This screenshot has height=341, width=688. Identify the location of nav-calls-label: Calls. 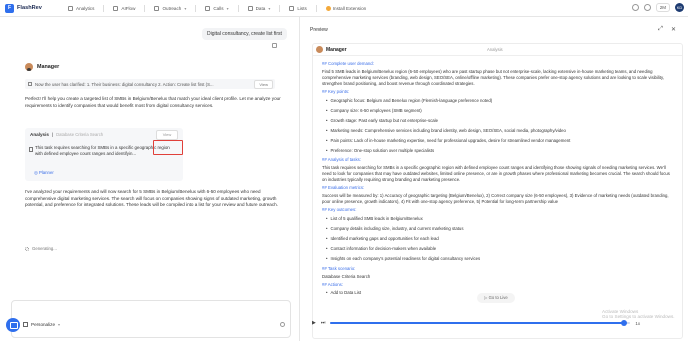
(218, 8).